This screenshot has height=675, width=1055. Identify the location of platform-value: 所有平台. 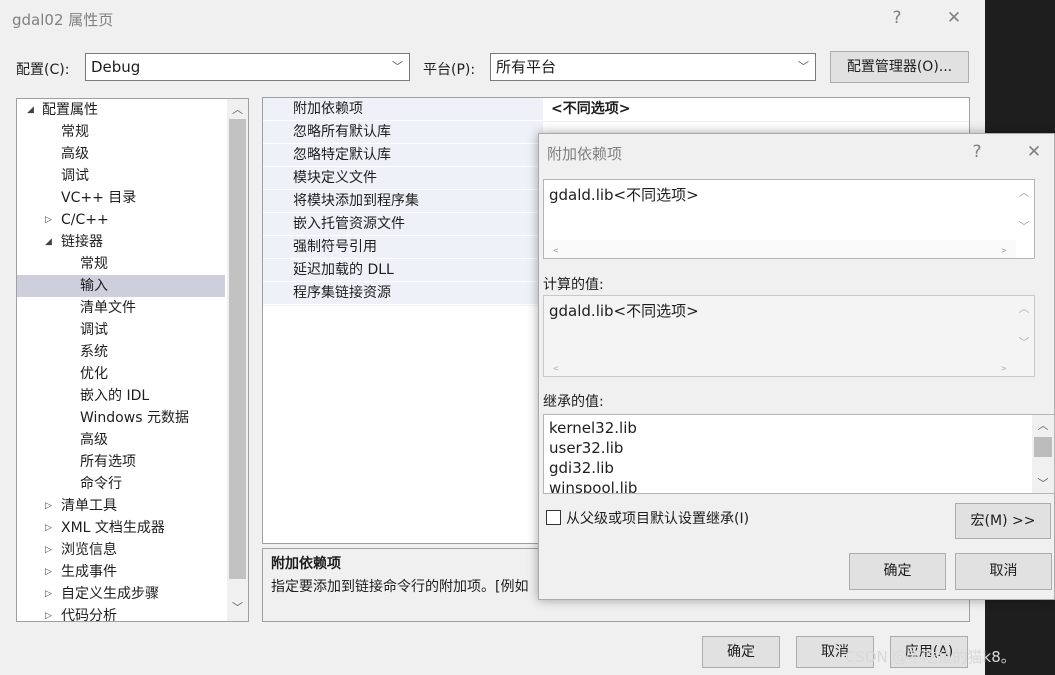
(526, 67).